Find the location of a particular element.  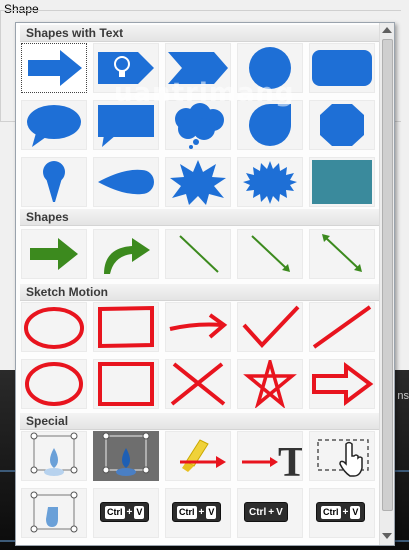

shape-explosion is located at coordinates (198, 182).